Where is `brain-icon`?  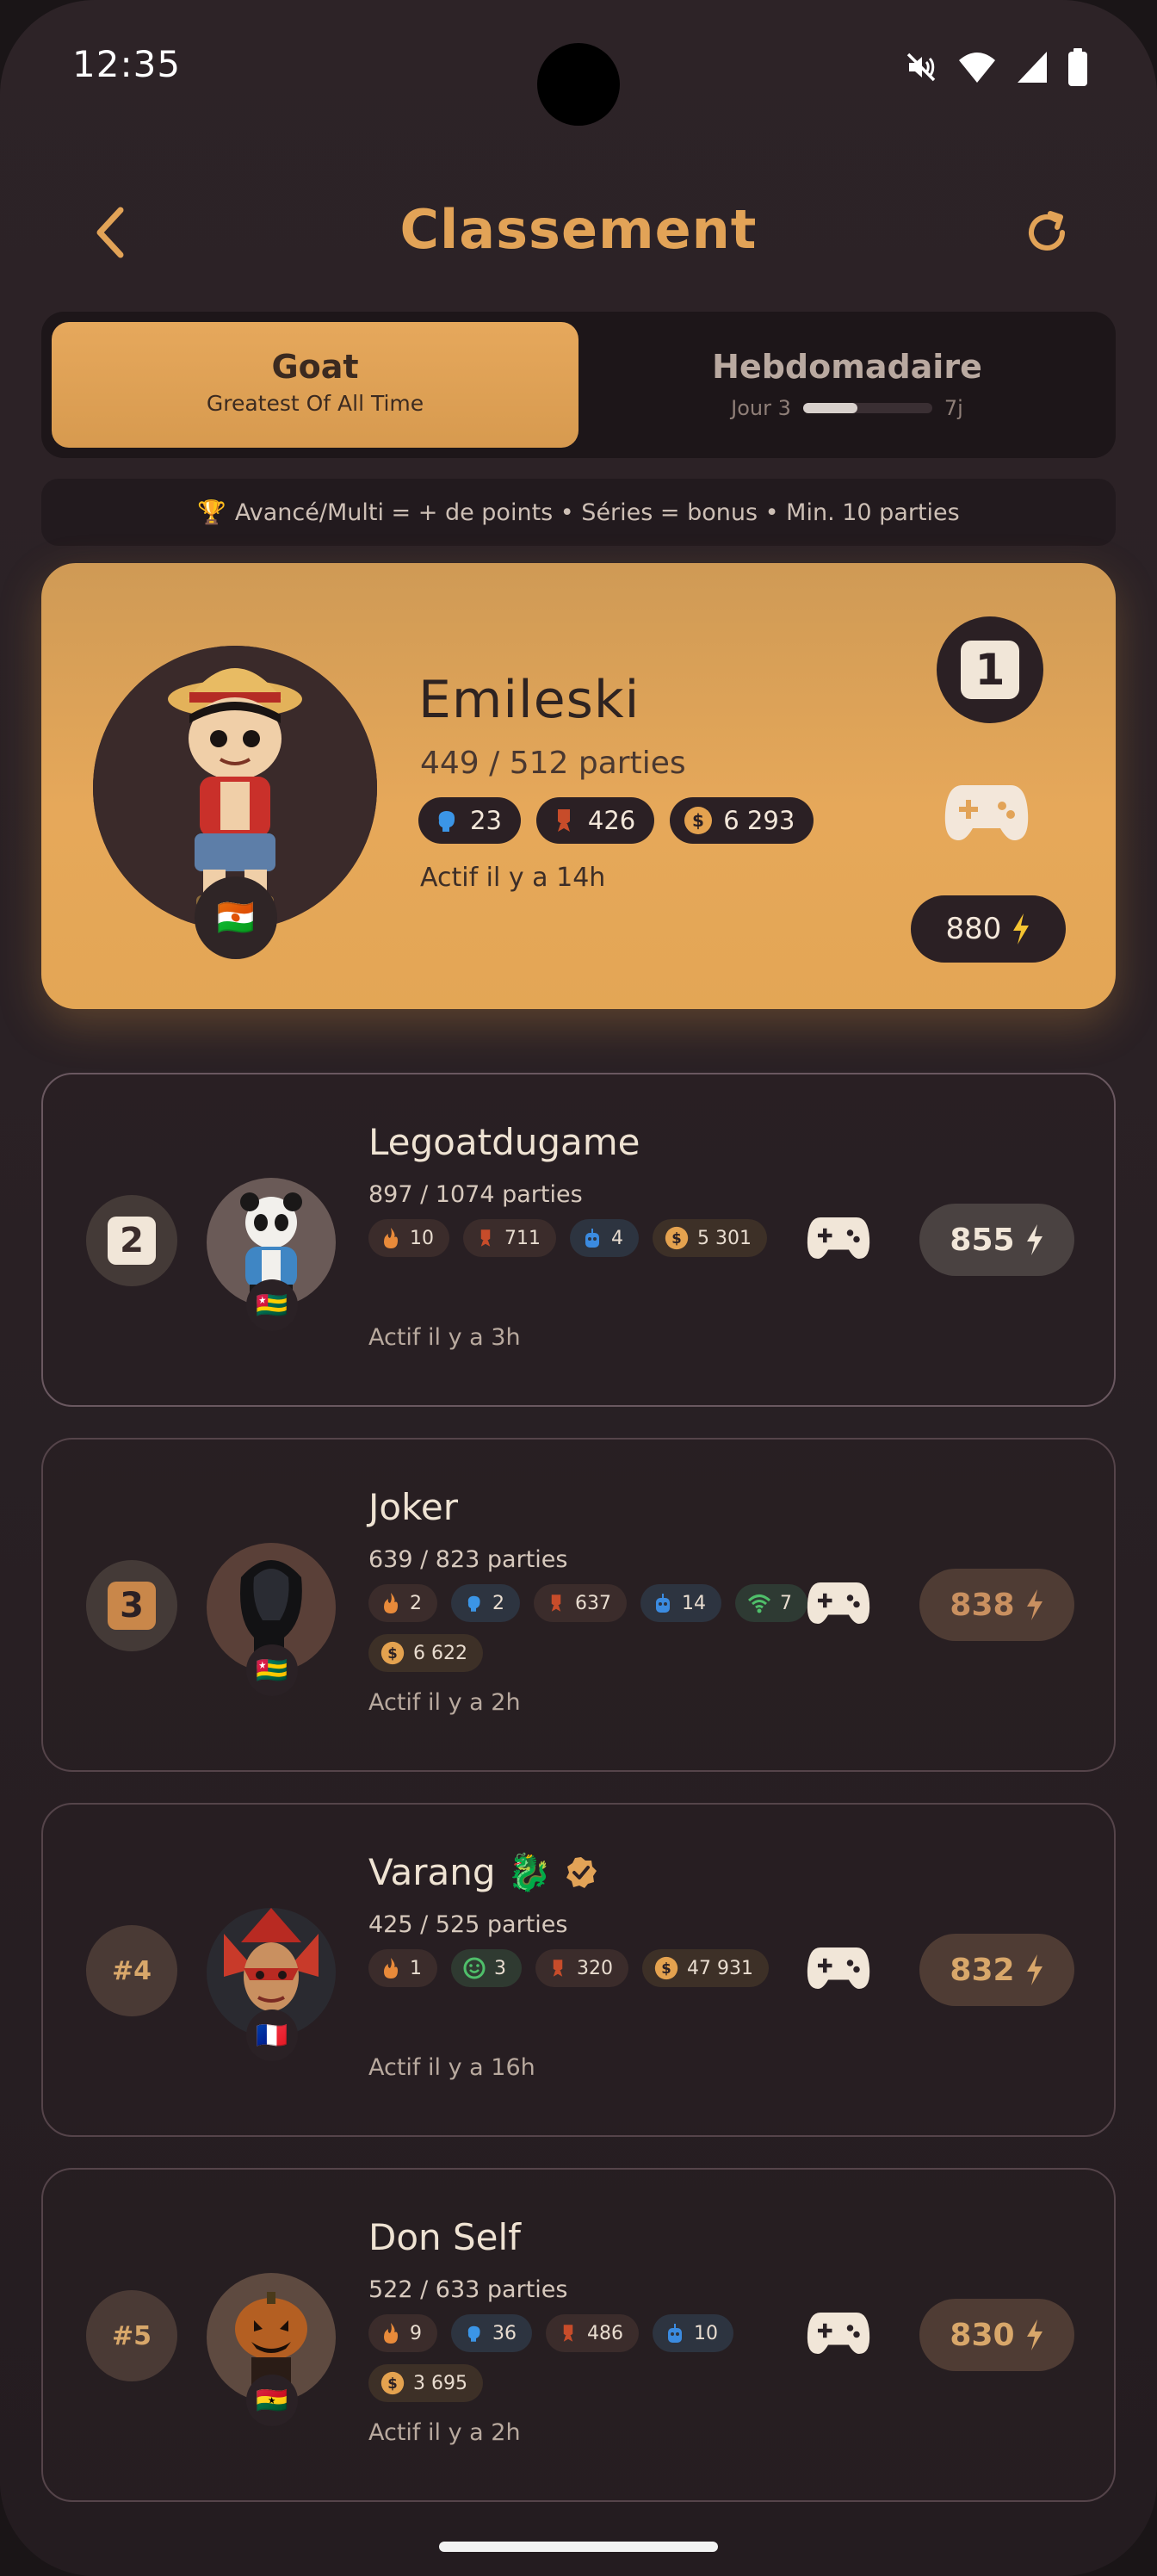
brain-icon is located at coordinates (473, 2333).